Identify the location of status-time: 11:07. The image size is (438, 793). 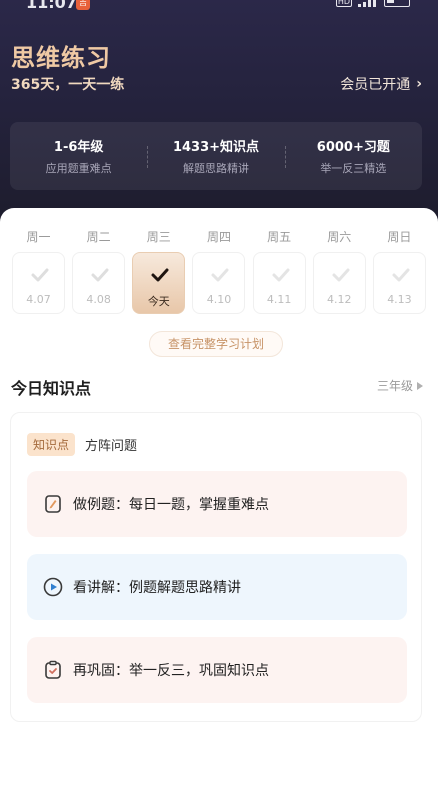
(51, 6).